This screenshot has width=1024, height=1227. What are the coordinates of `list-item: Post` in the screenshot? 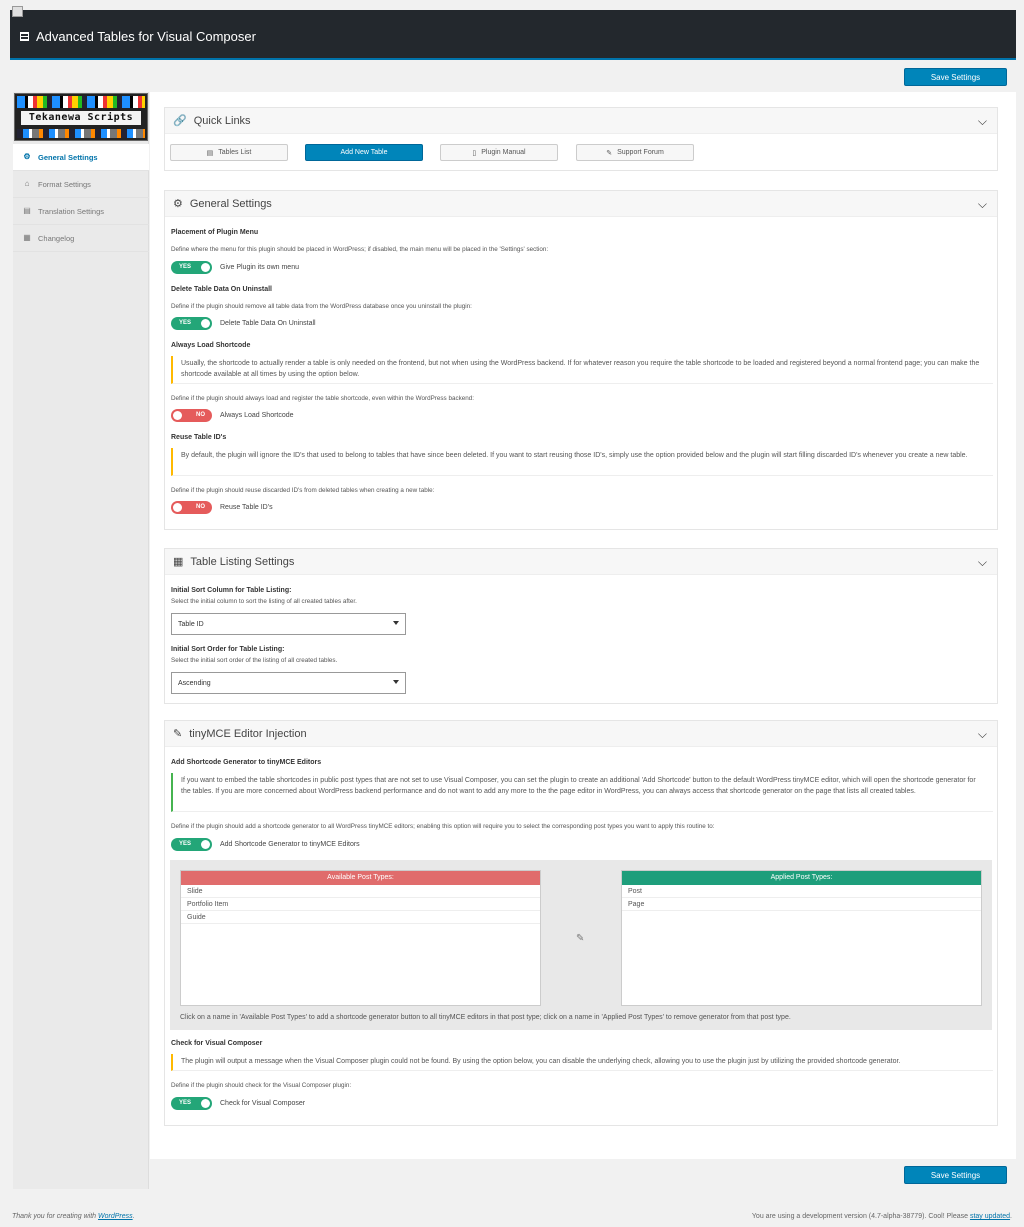 It's located at (801, 891).